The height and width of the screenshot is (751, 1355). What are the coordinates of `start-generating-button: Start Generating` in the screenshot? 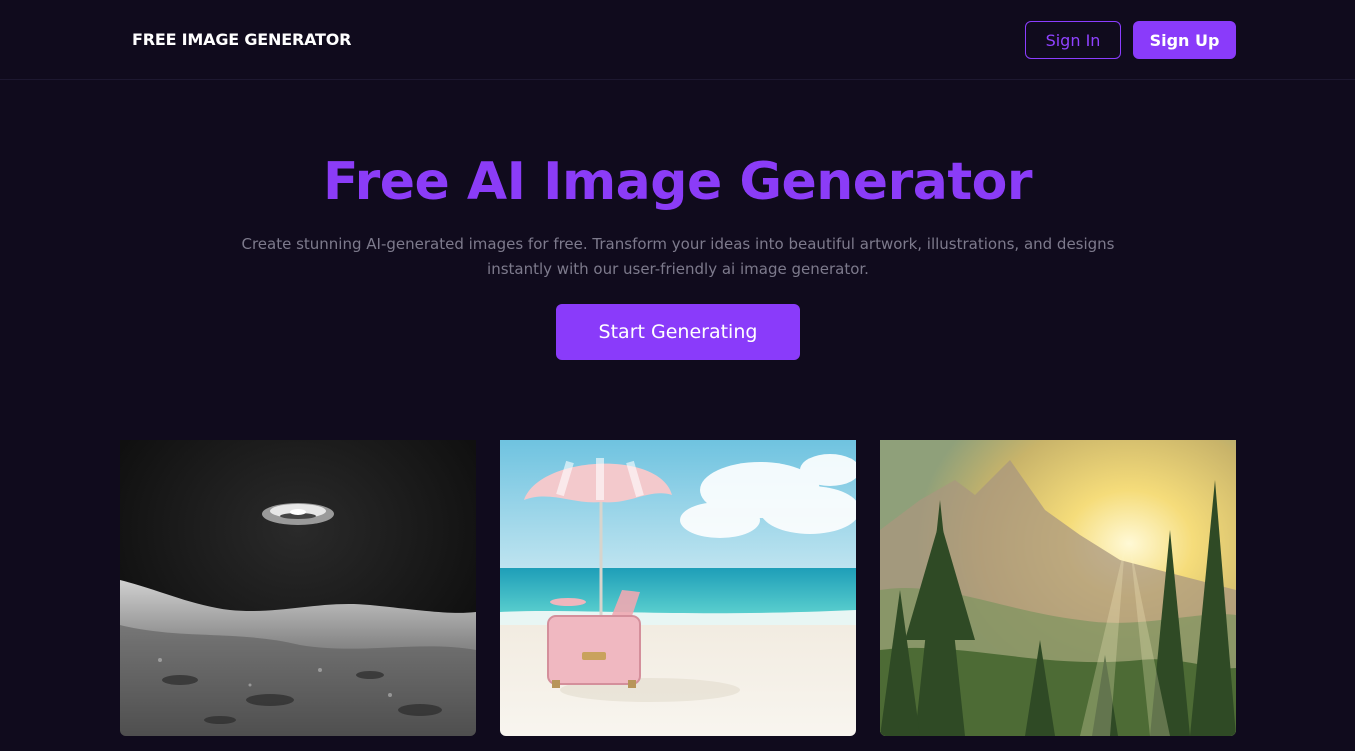 It's located at (678, 332).